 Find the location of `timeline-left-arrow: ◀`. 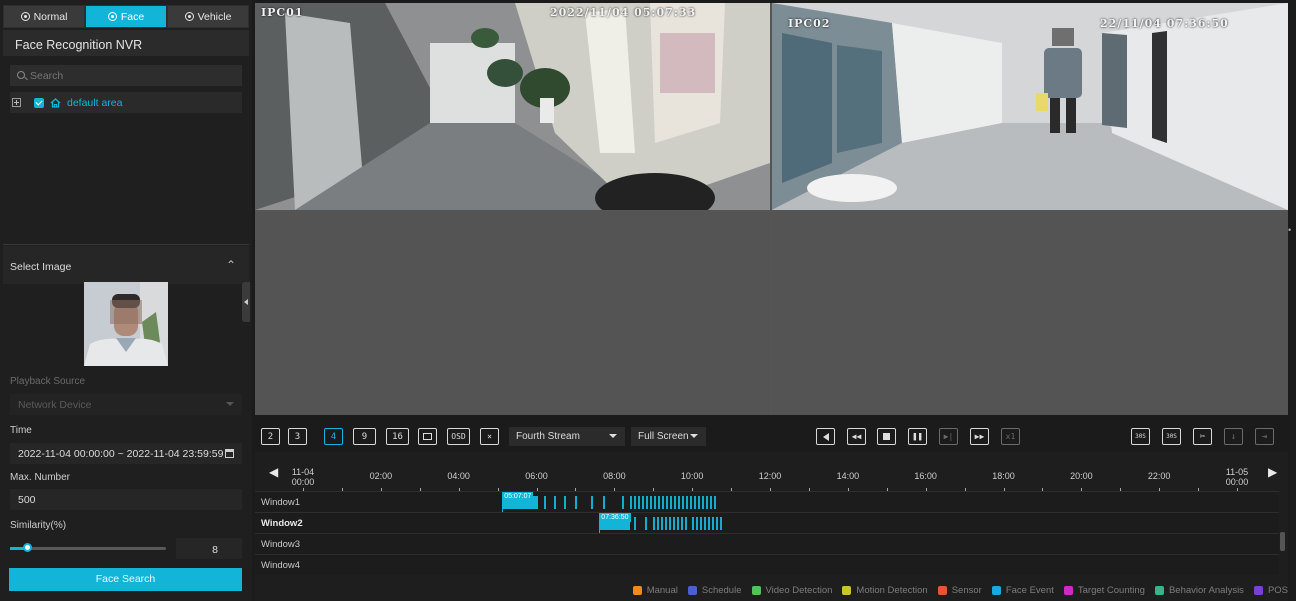

timeline-left-arrow: ◀ is located at coordinates (273, 472).